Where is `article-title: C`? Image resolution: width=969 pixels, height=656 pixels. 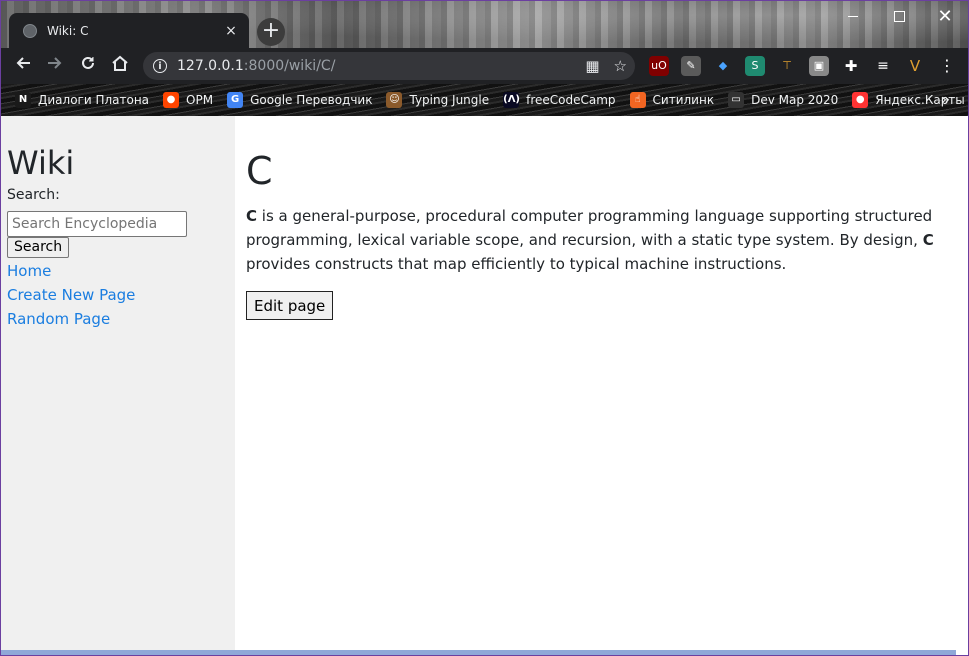 article-title: C is located at coordinates (259, 171).